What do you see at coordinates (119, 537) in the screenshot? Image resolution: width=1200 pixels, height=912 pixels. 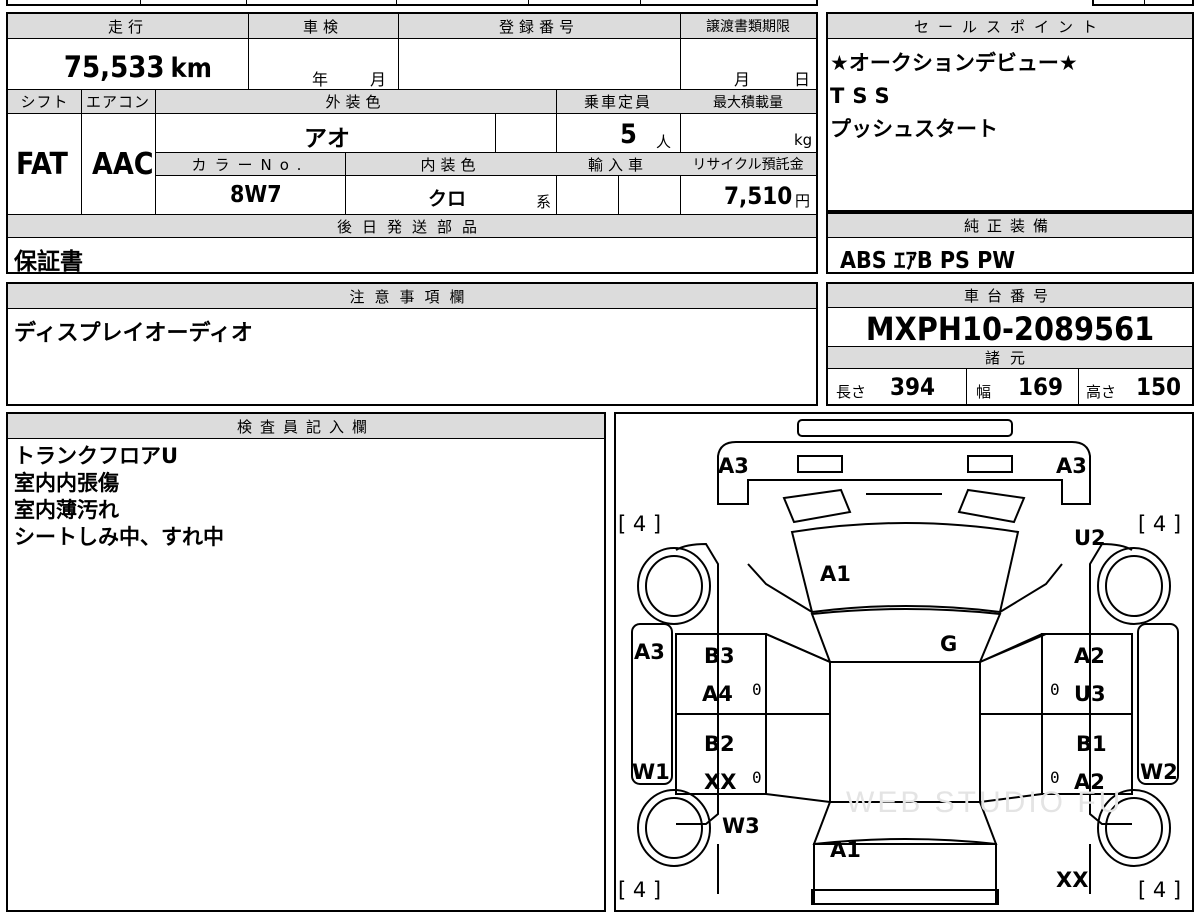 I see `inspector-line: シートしみ中、すれ中` at bounding box center [119, 537].